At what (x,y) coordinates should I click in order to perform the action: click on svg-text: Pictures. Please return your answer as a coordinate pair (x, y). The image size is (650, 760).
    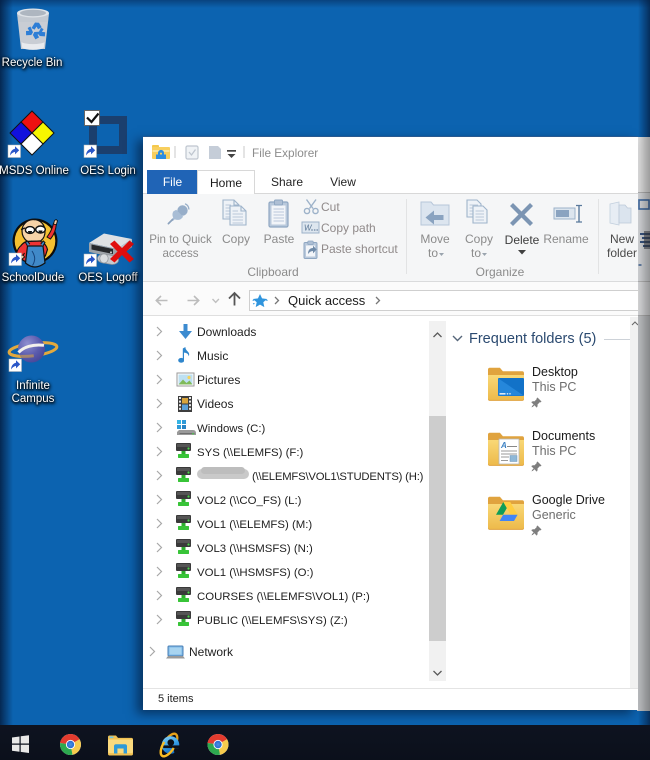
    Looking at the image, I should click on (218, 380).